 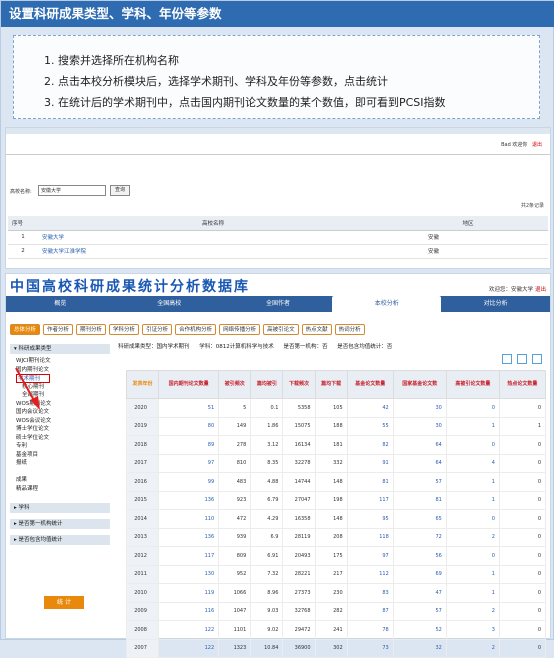 I want to click on nav-national-schools: 全国高校, so click(x=169, y=304).